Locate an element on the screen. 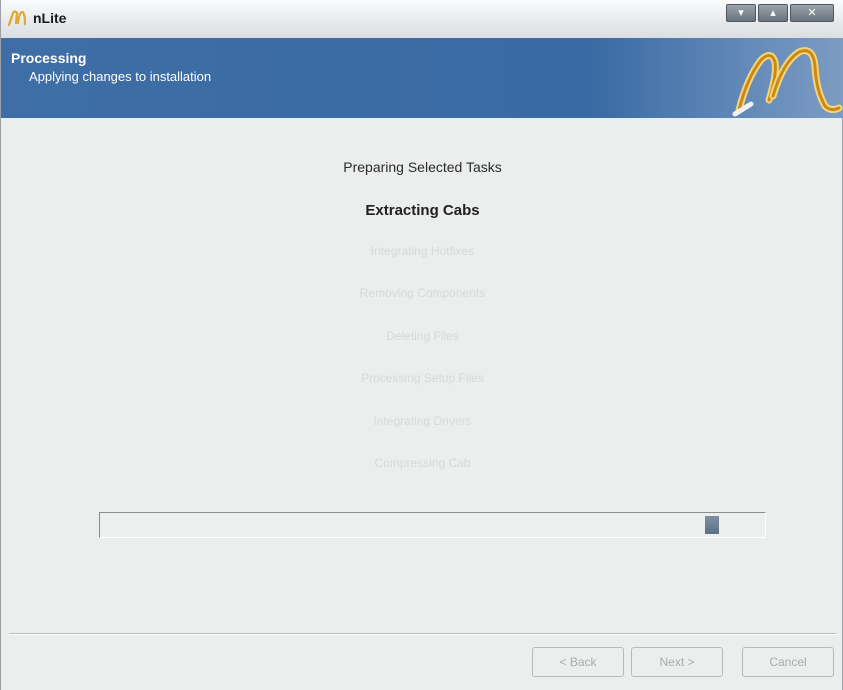 The width and height of the screenshot is (843, 690). nlite-logo-icon is located at coordinates (17, 18).